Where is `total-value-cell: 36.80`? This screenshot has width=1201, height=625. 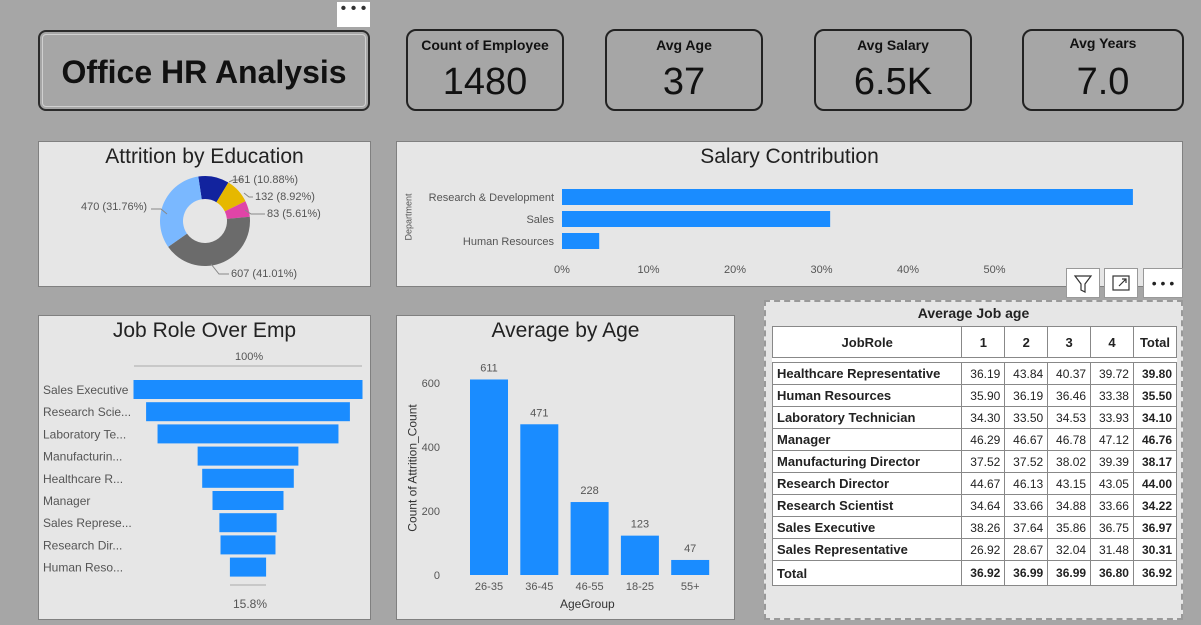 total-value-cell: 36.80 is located at coordinates (1112, 573).